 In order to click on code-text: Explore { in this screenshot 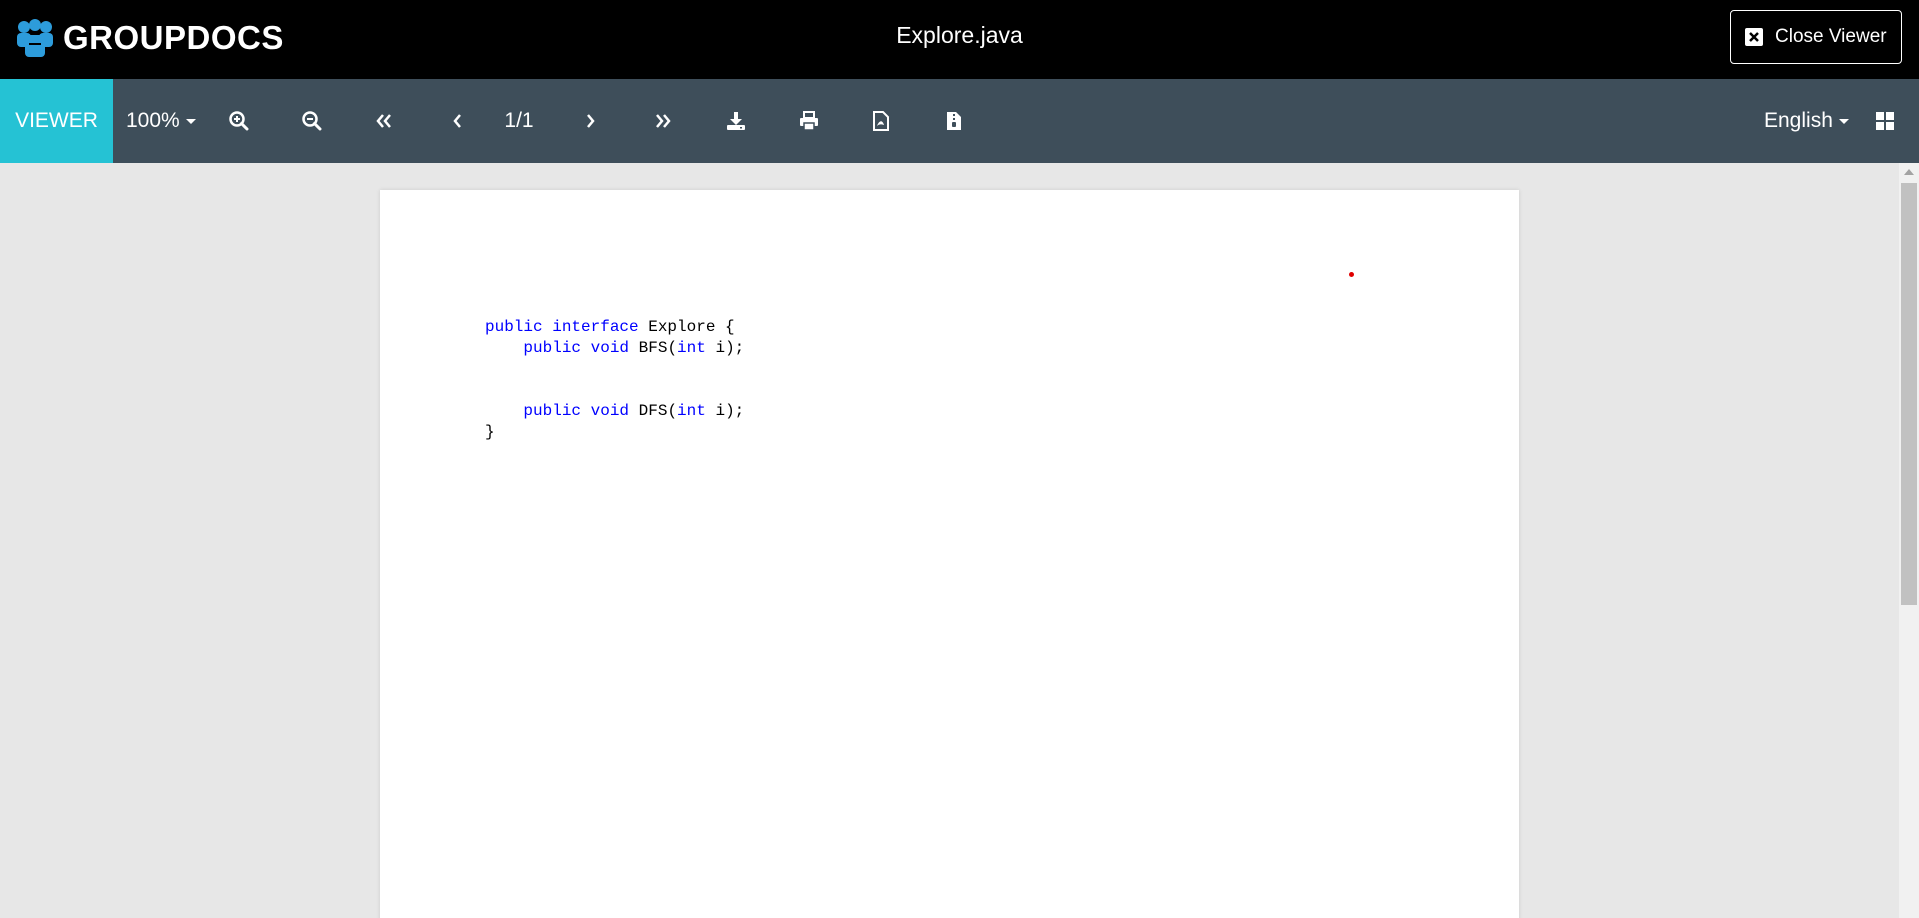, I will do `click(686, 327)`.